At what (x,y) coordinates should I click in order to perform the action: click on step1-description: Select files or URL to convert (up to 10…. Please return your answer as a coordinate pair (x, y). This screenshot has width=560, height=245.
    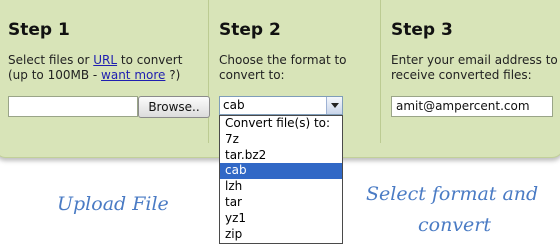
    Looking at the image, I should click on (95, 68).